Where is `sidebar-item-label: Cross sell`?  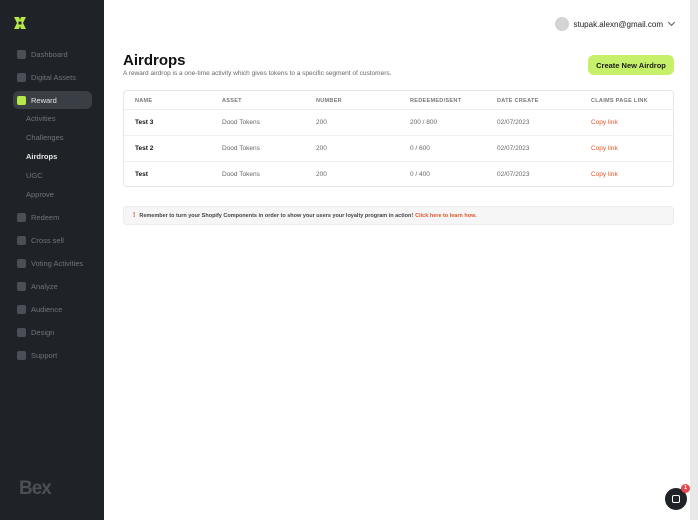
sidebar-item-label: Cross sell is located at coordinates (47, 240).